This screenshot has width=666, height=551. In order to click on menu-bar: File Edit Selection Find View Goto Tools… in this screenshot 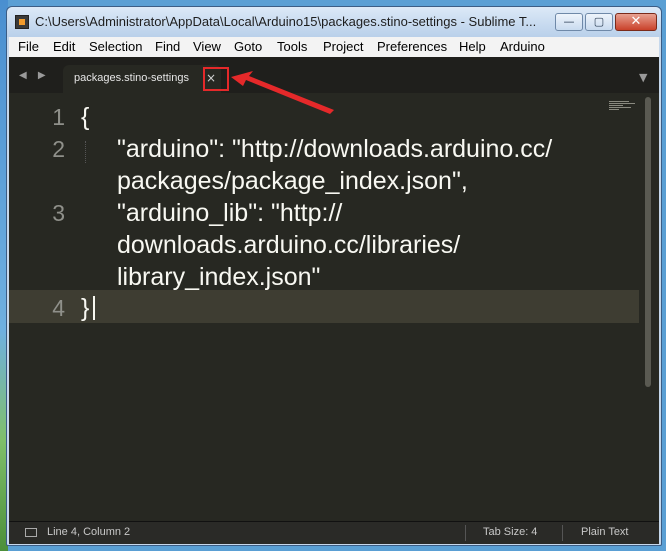, I will do `click(334, 47)`.